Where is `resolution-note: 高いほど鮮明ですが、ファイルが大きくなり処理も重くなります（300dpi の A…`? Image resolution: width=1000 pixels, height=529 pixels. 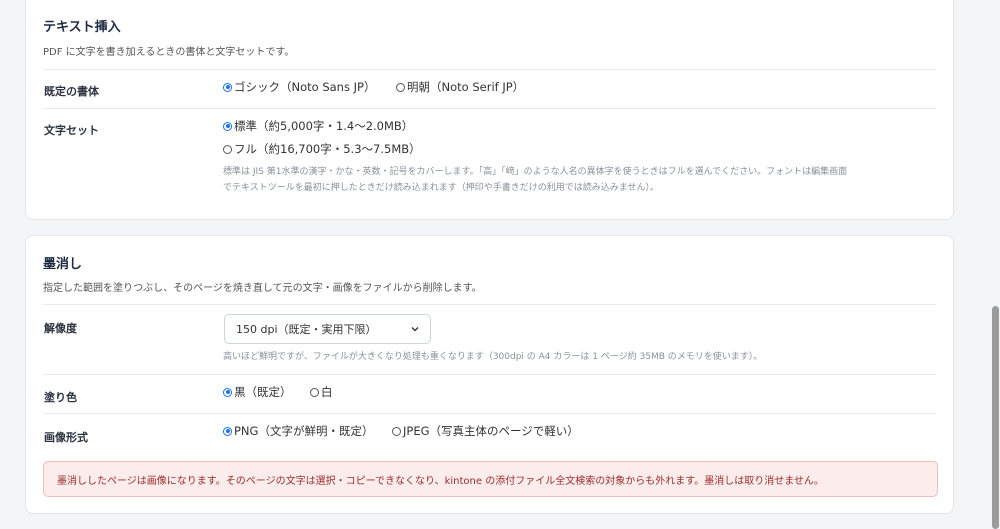 resolution-note: 高いほど鮮明ですが、ファイルが大きくなり処理も重くなります（300dpi の A… is located at coordinates (493, 357).